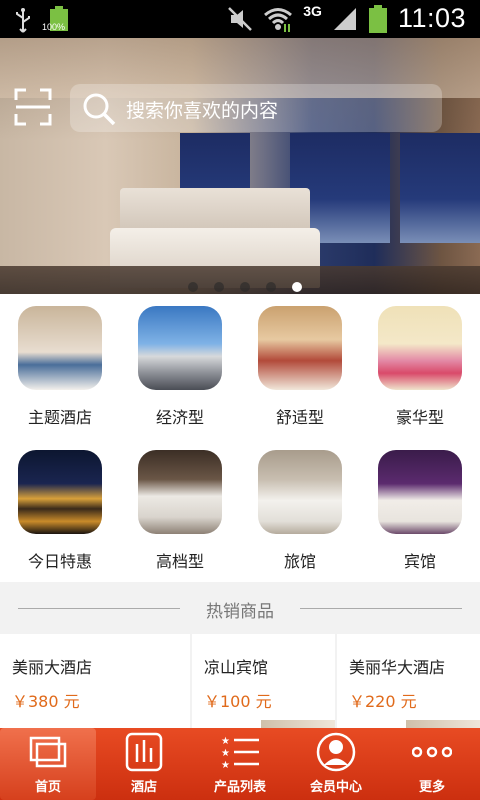  Describe the element at coordinates (46, 701) in the screenshot. I see `product-price: ￥380 元` at that location.